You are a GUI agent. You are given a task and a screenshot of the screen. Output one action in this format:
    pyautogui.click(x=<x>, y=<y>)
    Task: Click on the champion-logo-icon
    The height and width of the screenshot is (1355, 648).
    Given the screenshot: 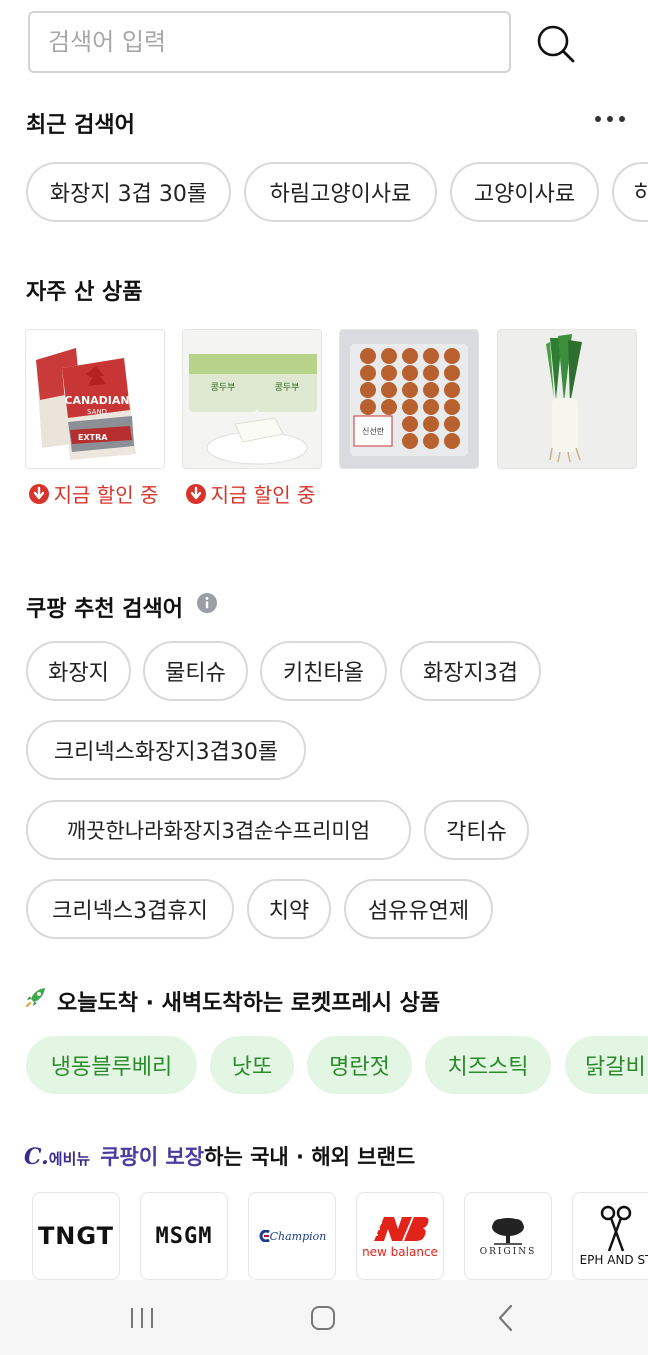 What is the action you would take?
    pyautogui.click(x=264, y=1236)
    